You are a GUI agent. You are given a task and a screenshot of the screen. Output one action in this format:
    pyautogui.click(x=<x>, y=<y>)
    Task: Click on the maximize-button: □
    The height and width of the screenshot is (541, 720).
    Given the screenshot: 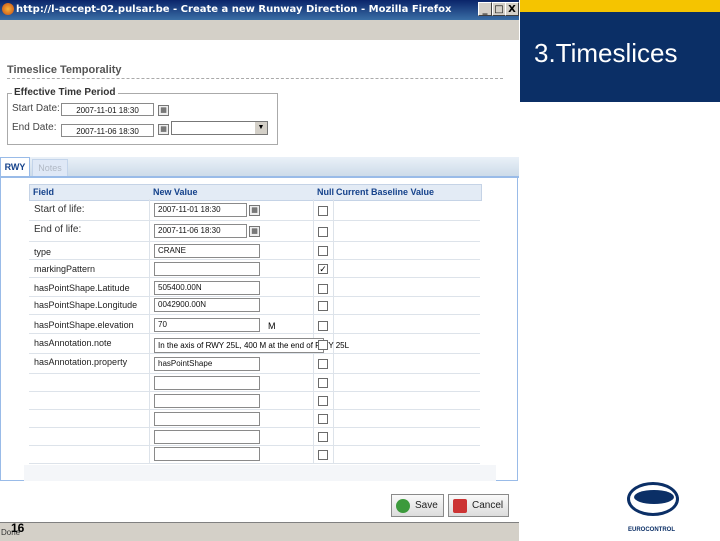 What is the action you would take?
    pyautogui.click(x=499, y=9)
    